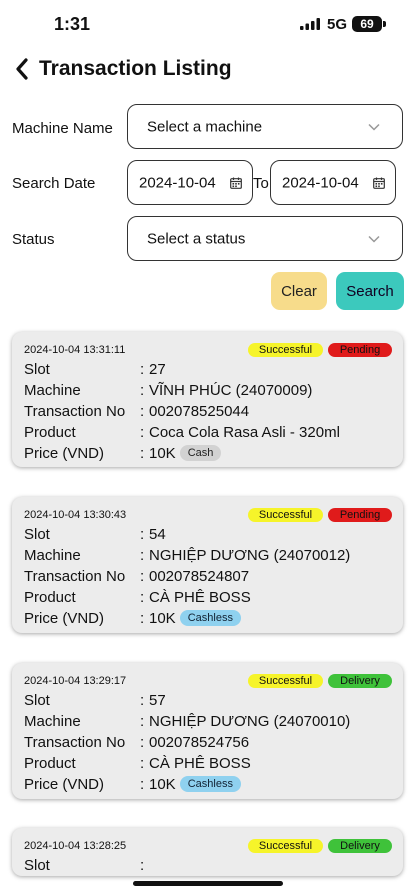 The image size is (415, 896). What do you see at coordinates (250, 721) in the screenshot?
I see `machine-value: NGHIỆP DƯƠNG (24070010)` at bounding box center [250, 721].